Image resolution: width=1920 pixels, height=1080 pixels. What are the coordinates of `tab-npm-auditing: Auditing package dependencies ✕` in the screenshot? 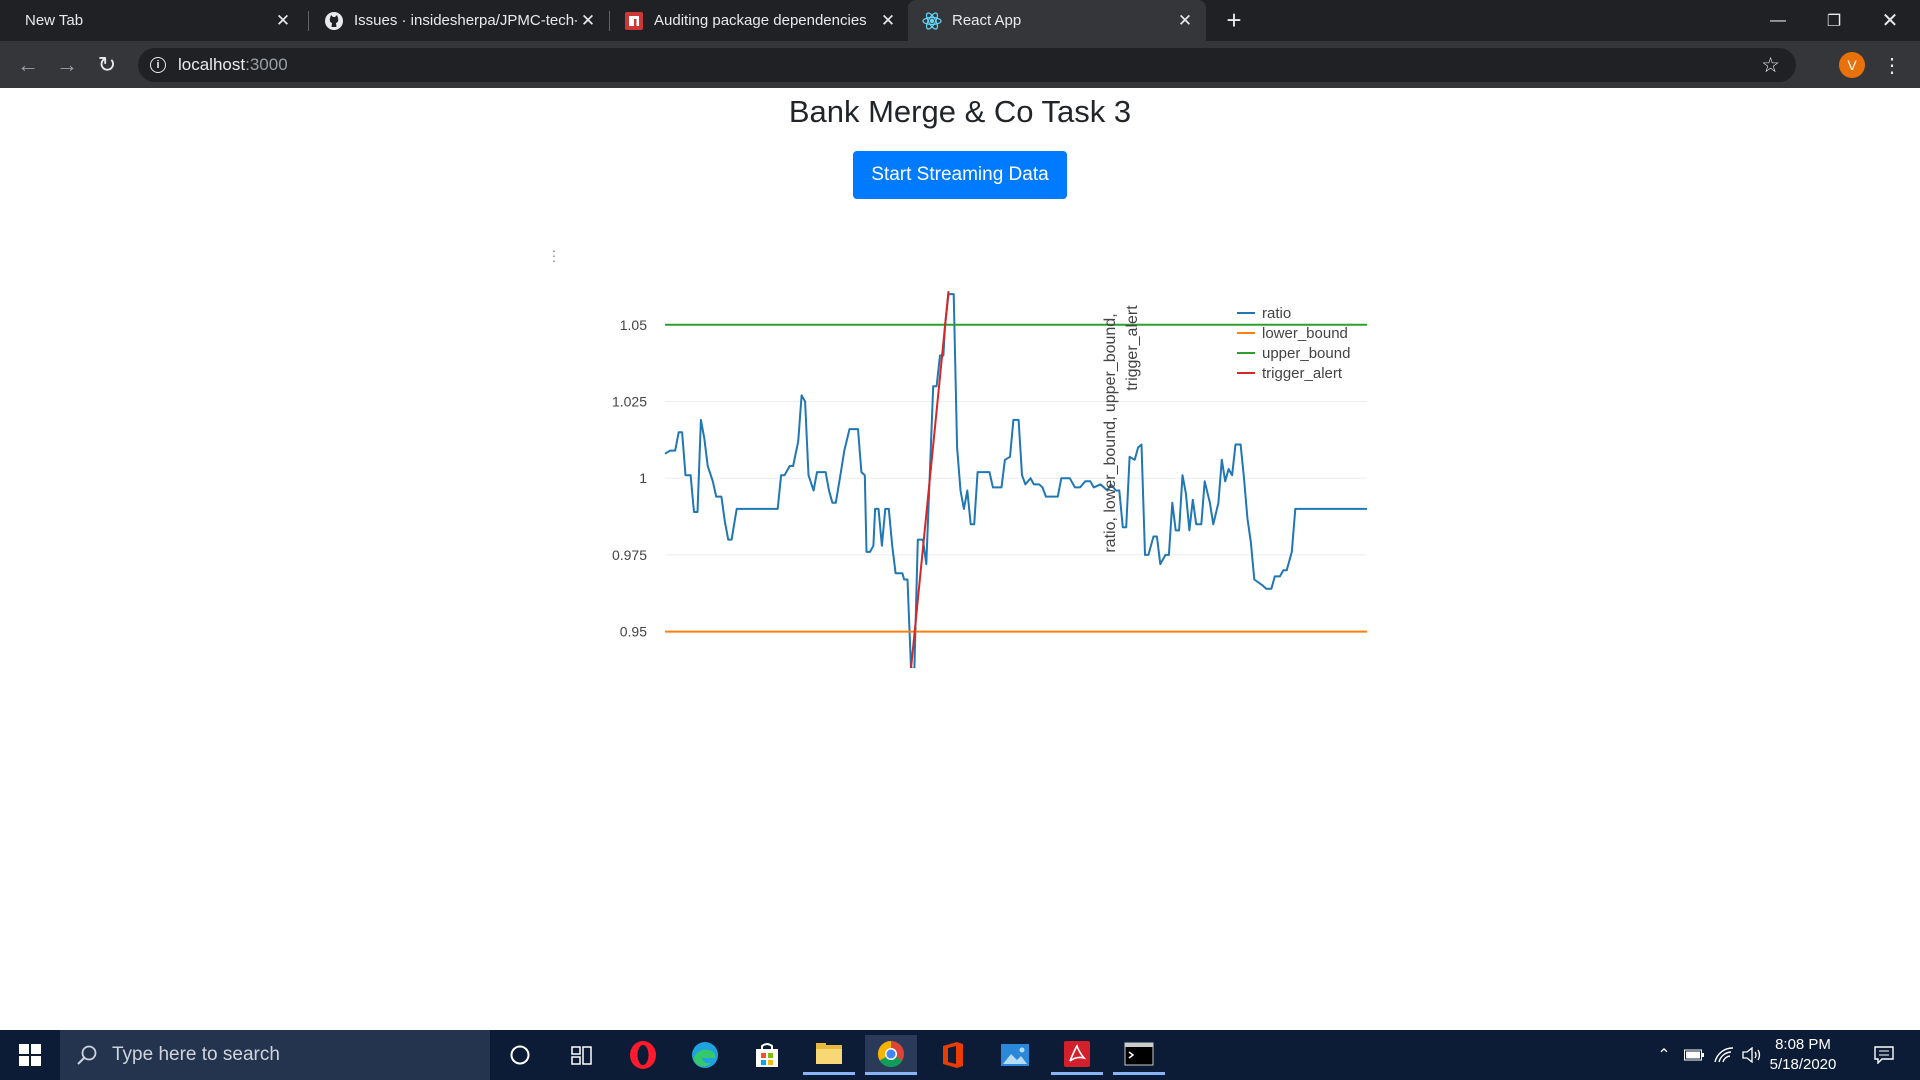 It's located at (759, 20).